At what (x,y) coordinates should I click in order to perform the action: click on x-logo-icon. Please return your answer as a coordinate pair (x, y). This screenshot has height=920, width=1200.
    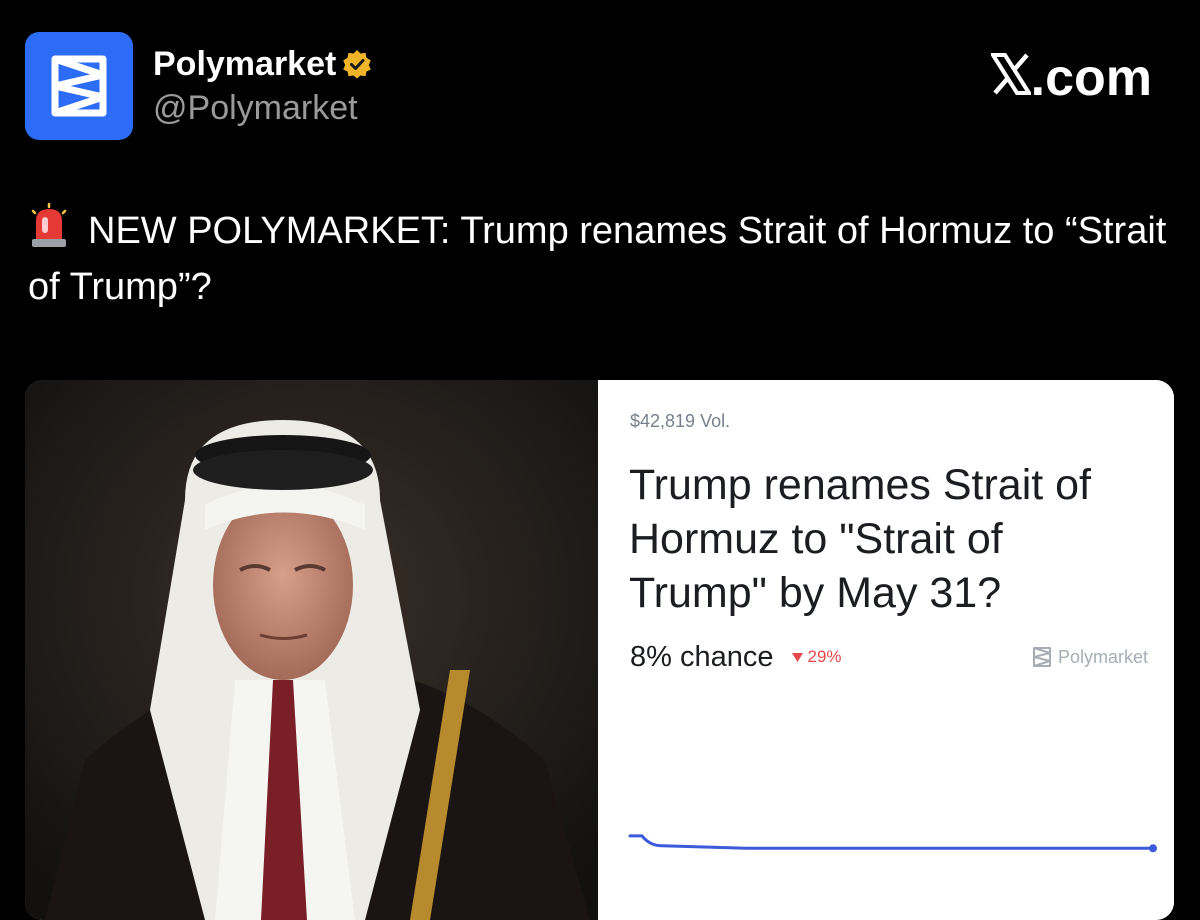
    Looking at the image, I should click on (1010, 74).